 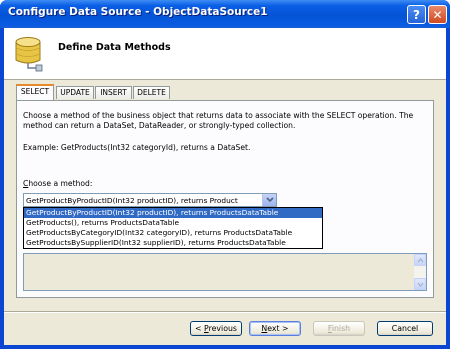 What do you see at coordinates (113, 92) in the screenshot?
I see `tab-insert: INSERT` at bounding box center [113, 92].